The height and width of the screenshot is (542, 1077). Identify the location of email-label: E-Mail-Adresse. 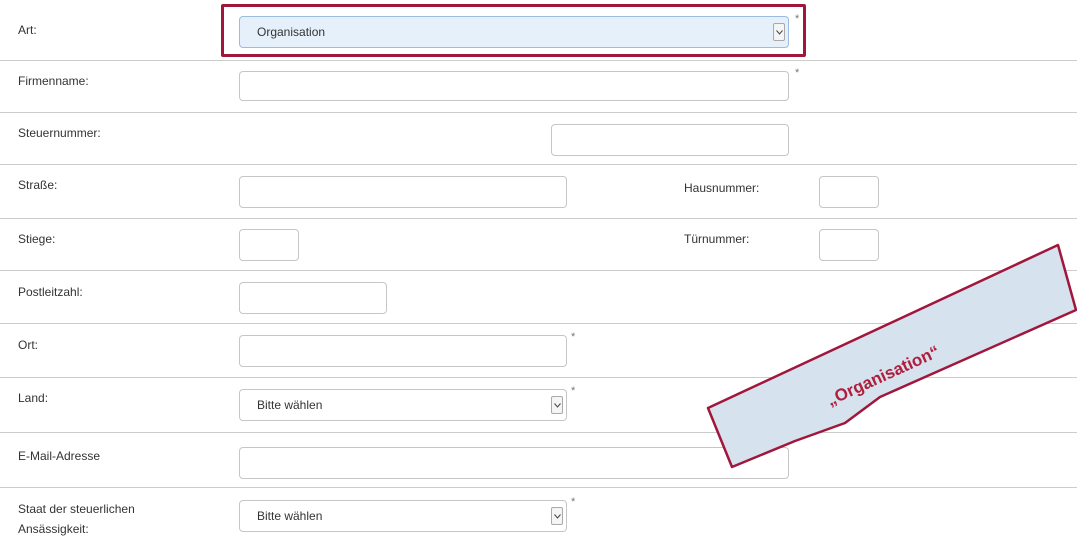
(59, 456).